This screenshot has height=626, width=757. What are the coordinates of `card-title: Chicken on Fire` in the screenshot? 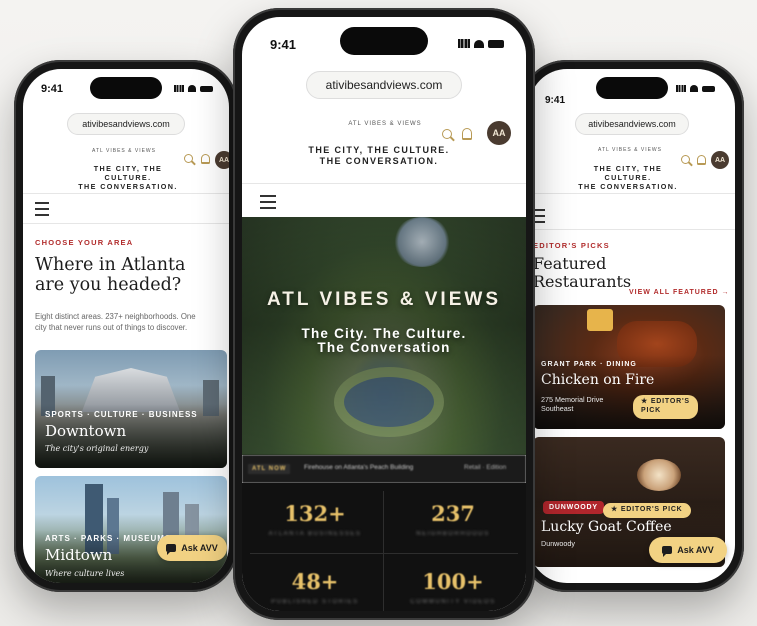 It's located at (598, 380).